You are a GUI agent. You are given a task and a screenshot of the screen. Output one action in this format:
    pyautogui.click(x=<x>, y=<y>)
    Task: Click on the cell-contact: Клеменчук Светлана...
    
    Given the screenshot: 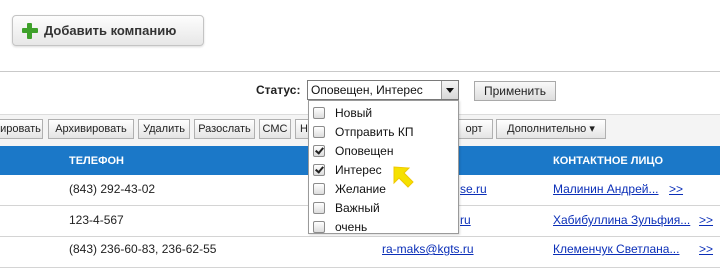 What is the action you would take?
    pyautogui.click(x=616, y=249)
    